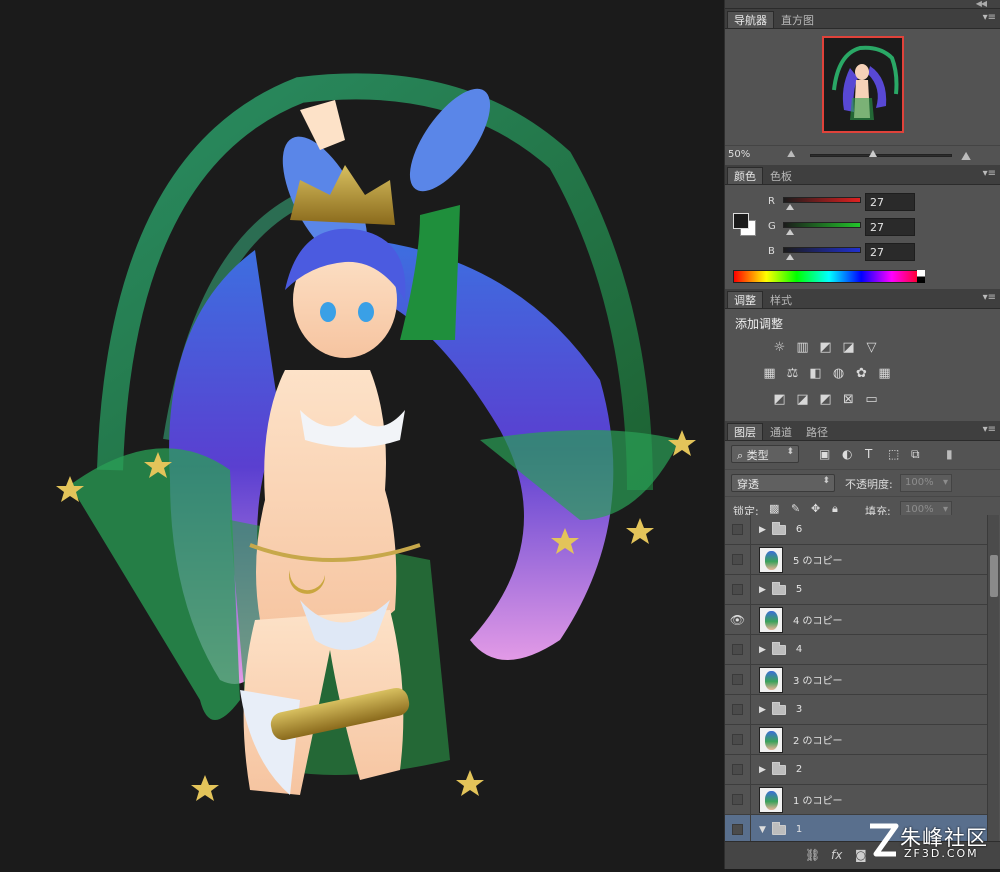 This screenshot has height=872, width=1000. Describe the element at coordinates (825, 347) in the screenshot. I see `curves-icon: ◩` at that location.